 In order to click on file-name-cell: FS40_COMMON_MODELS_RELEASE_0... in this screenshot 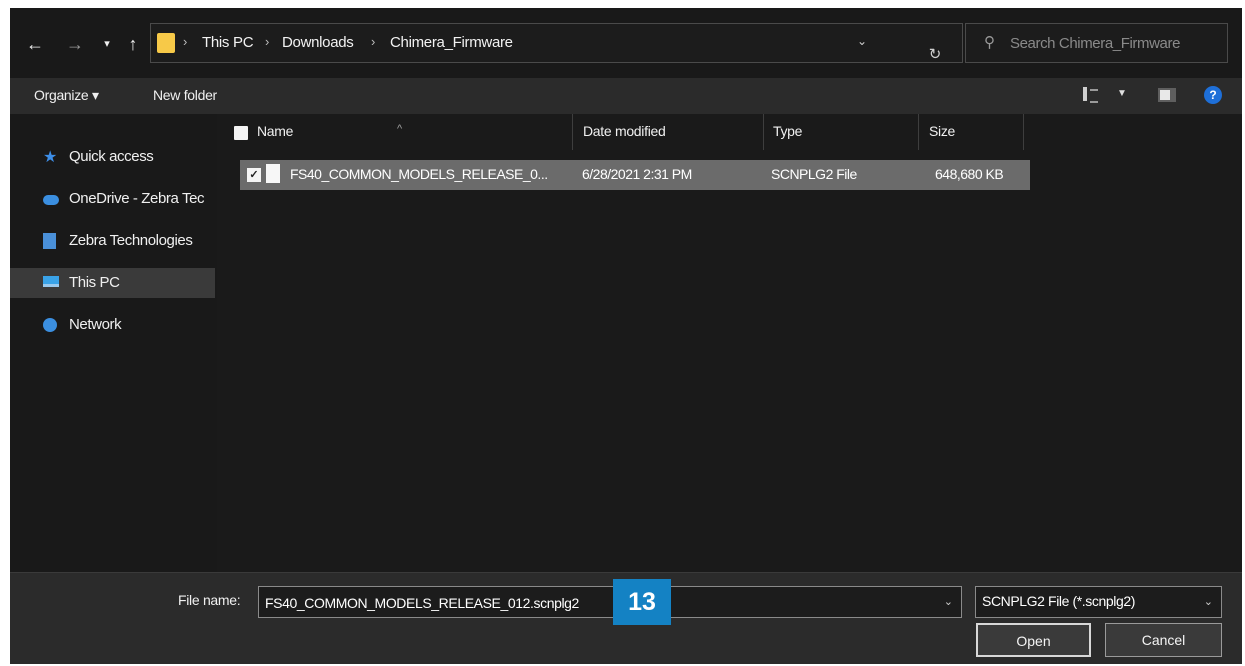, I will do `click(419, 174)`.